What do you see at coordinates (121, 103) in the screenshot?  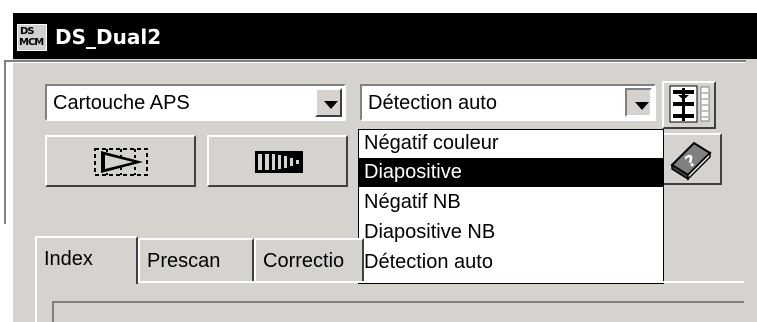 I see `film-holder-value: Cartouche APS` at bounding box center [121, 103].